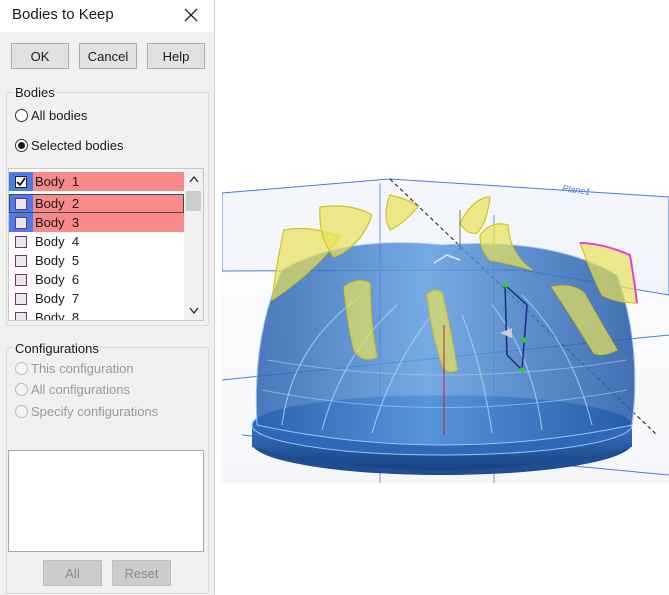  I want to click on checkbox-checked-icon, so click(21, 181).